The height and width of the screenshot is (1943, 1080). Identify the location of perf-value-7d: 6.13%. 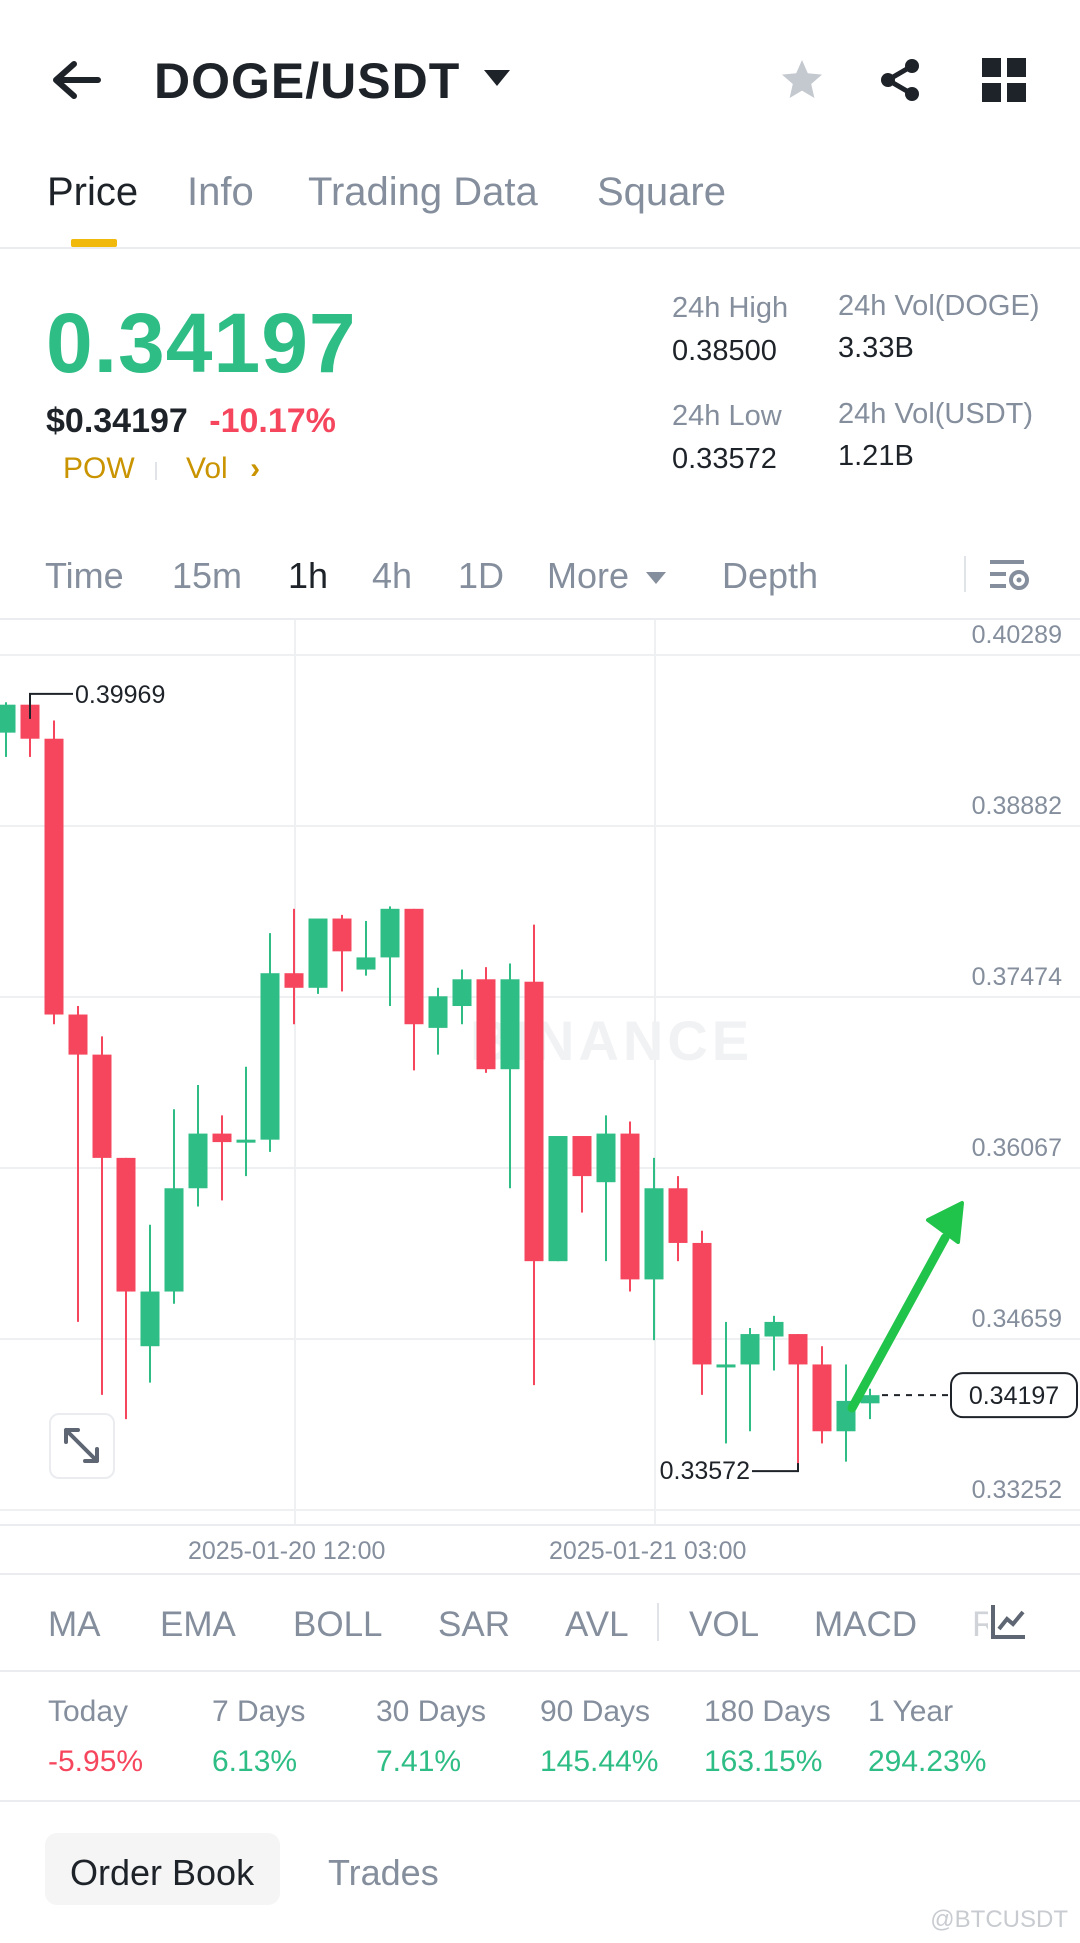
(255, 1761).